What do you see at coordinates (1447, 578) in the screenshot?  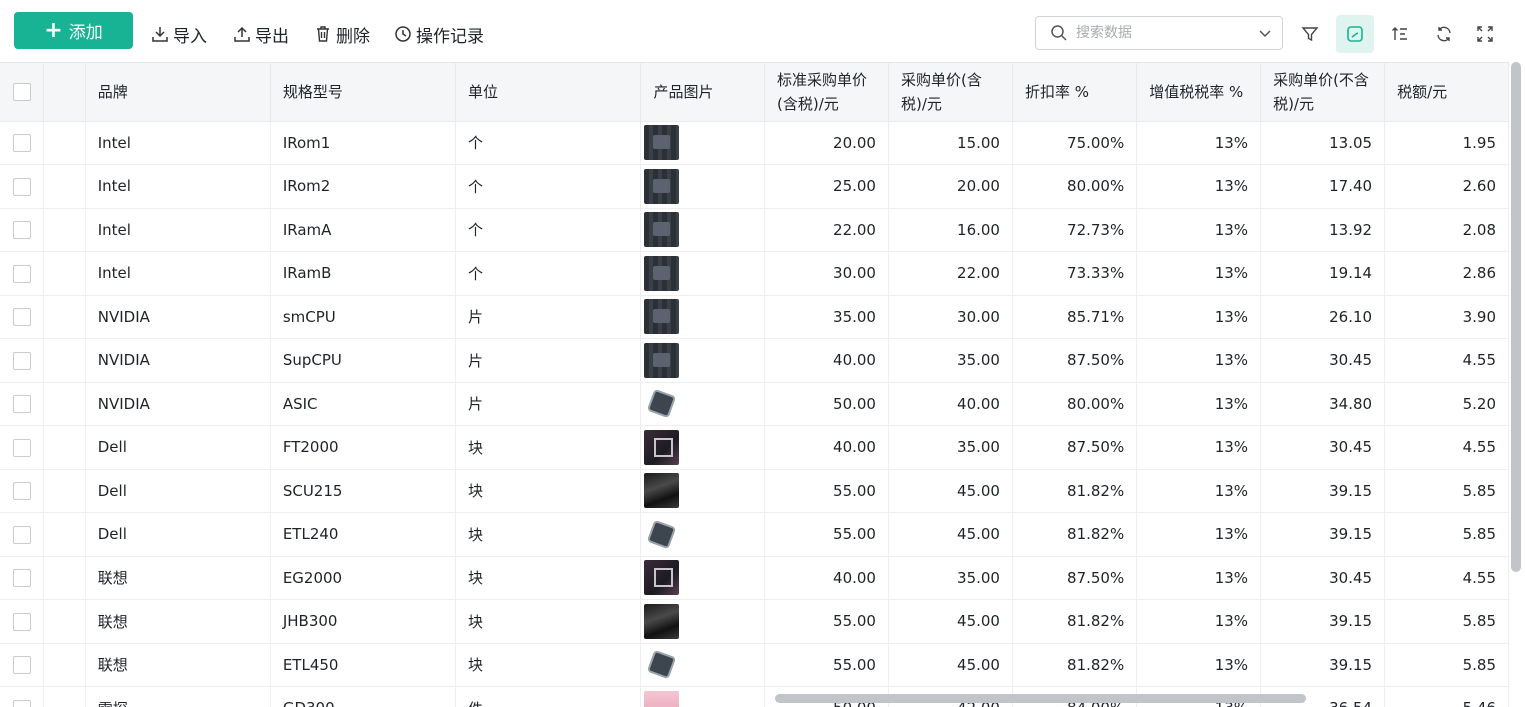 I see `cell-tax: 4.55` at bounding box center [1447, 578].